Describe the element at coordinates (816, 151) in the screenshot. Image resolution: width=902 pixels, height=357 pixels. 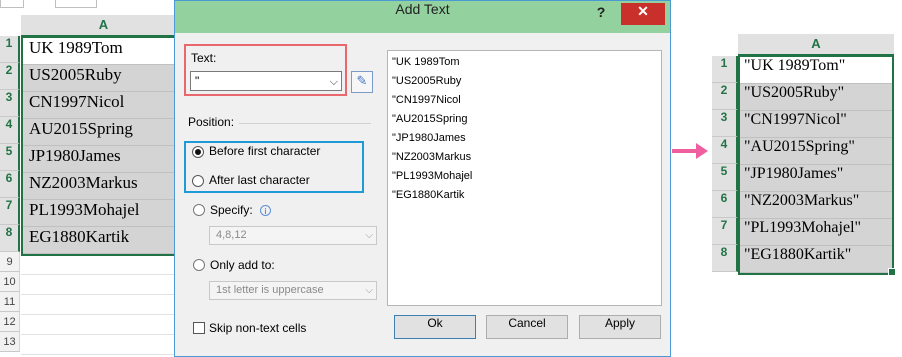
I see `cell: "AU2015Spring"` at that location.